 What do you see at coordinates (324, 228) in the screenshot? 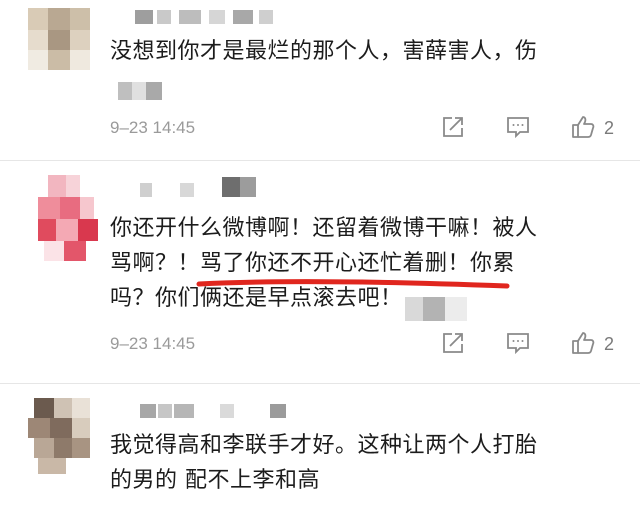
I see `comment-text-line: 你还开什么微博啊！还留着微博干嘛！被人` at bounding box center [324, 228].